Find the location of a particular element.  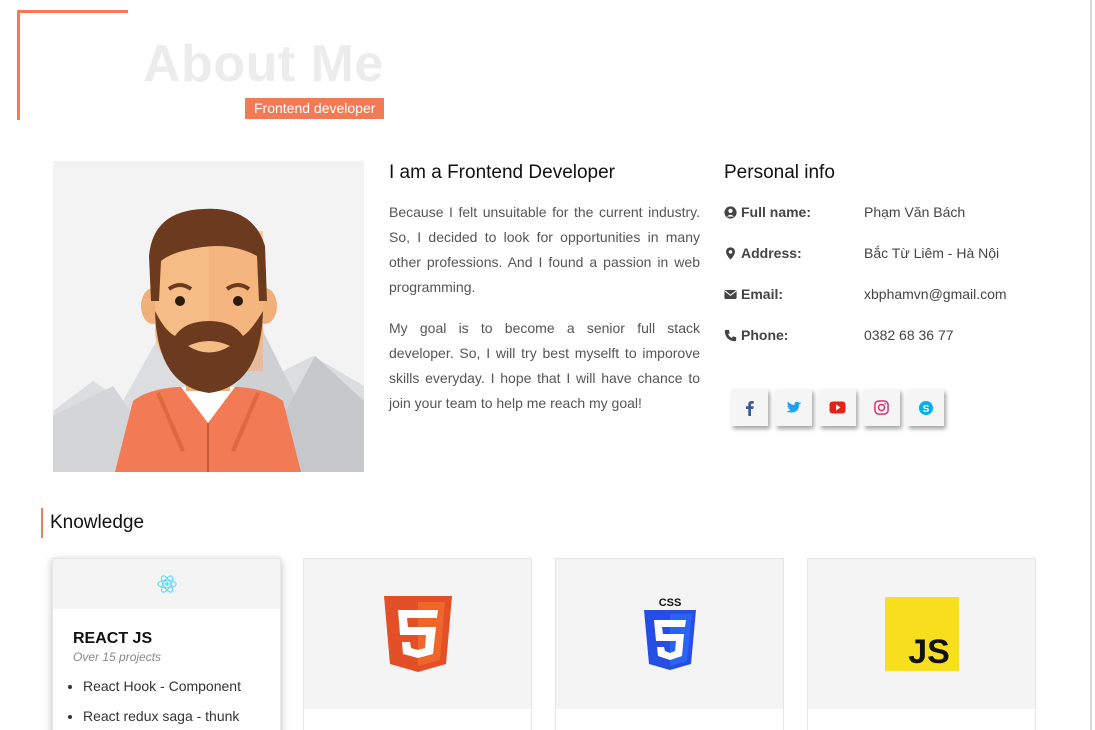

javascript-icon: JS is located at coordinates (921, 634).